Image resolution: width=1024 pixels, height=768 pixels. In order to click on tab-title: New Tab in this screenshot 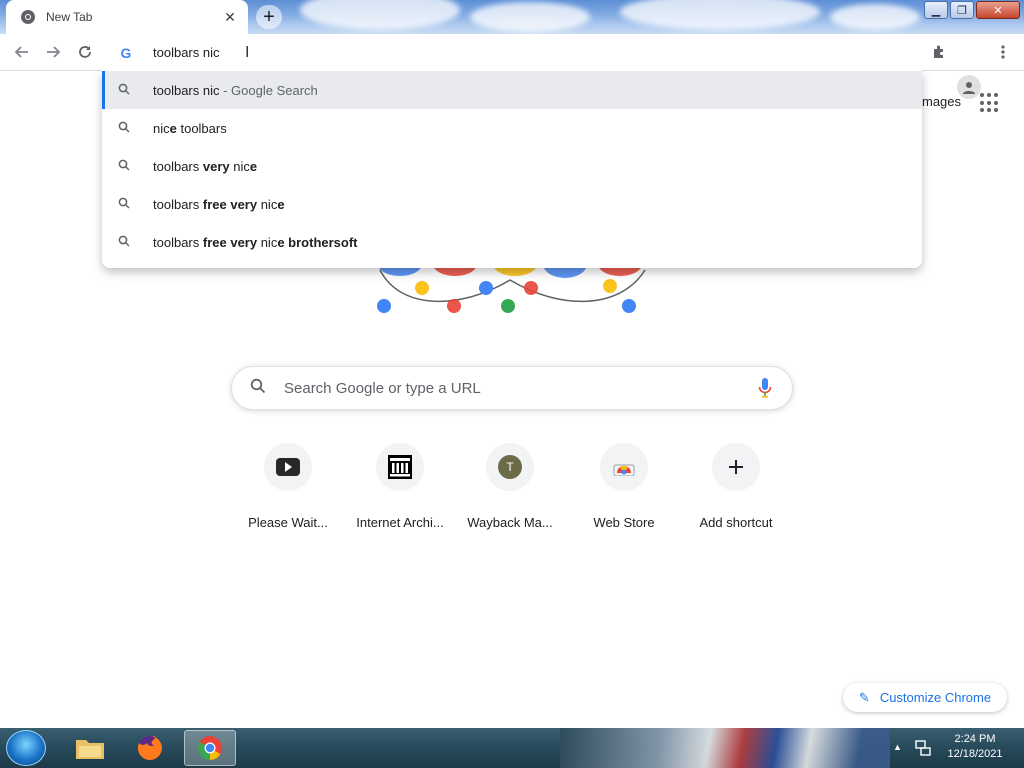, I will do `click(69, 17)`.